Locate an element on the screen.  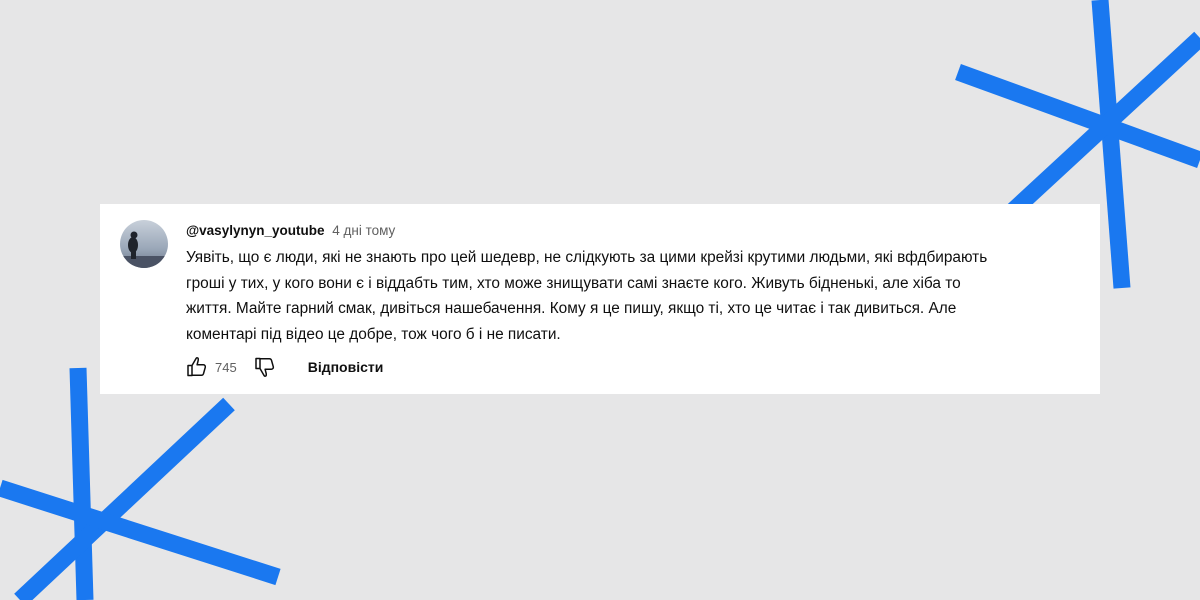
author-name: @vasylynyn_youtube is located at coordinates (255, 230).